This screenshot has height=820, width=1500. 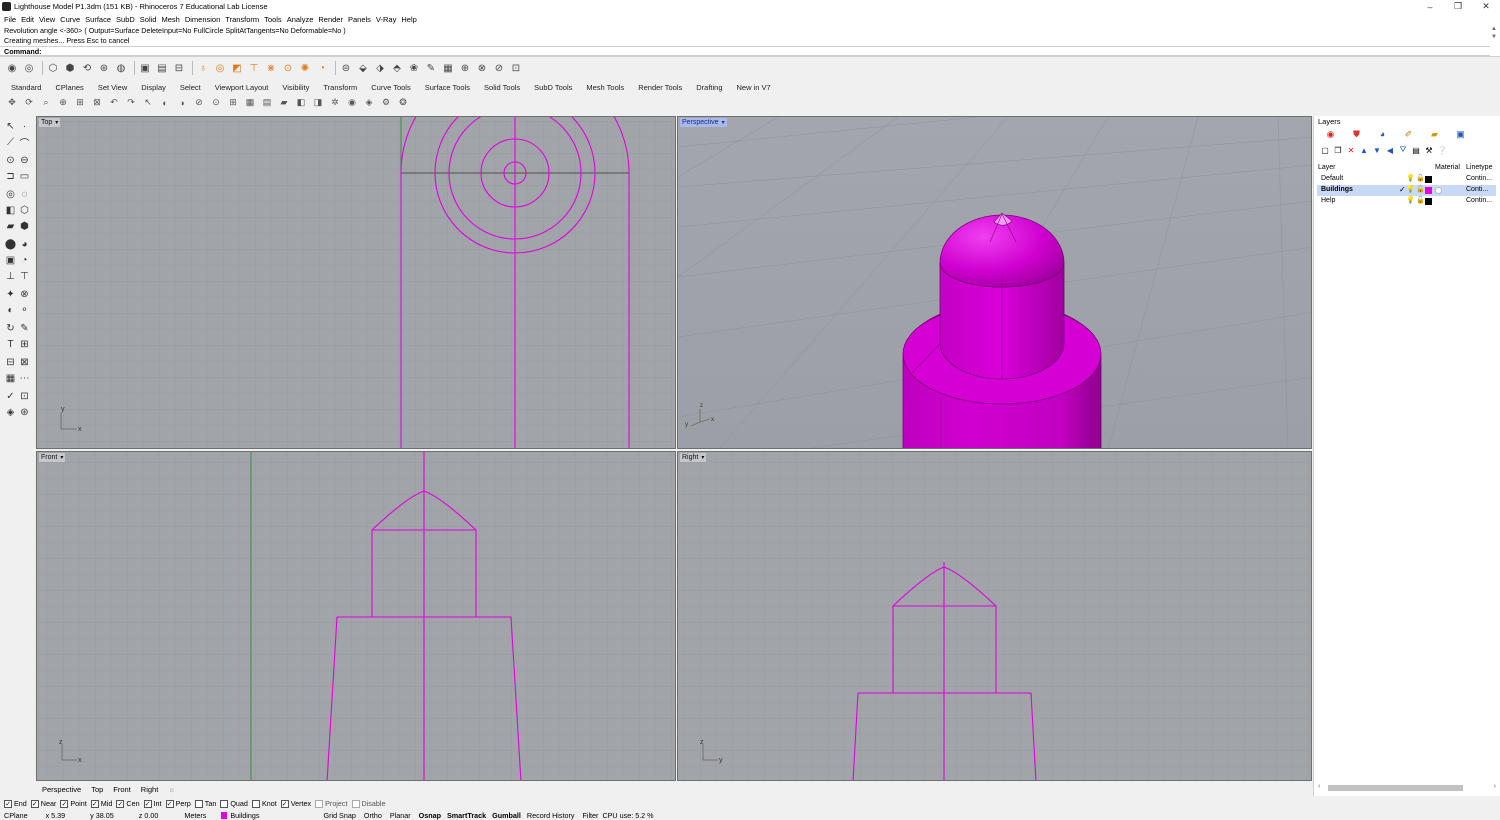 I want to click on line-icon: ⟋, so click(x=10, y=142).